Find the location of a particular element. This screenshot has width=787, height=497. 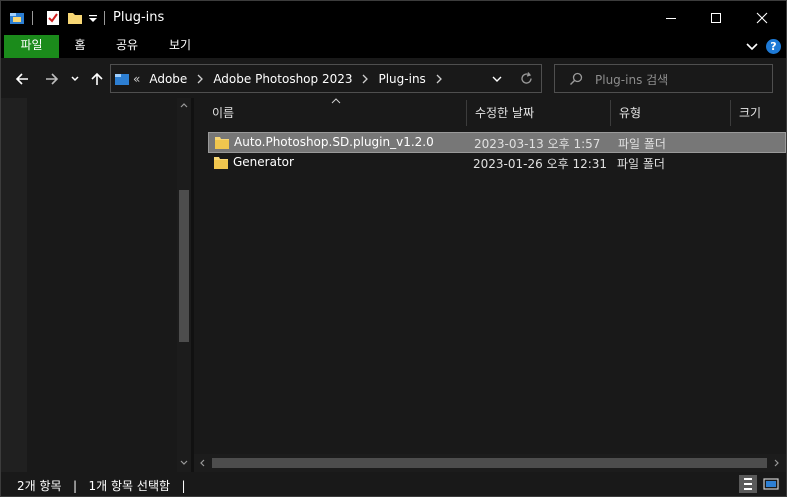

maximize-button is located at coordinates (716, 18).